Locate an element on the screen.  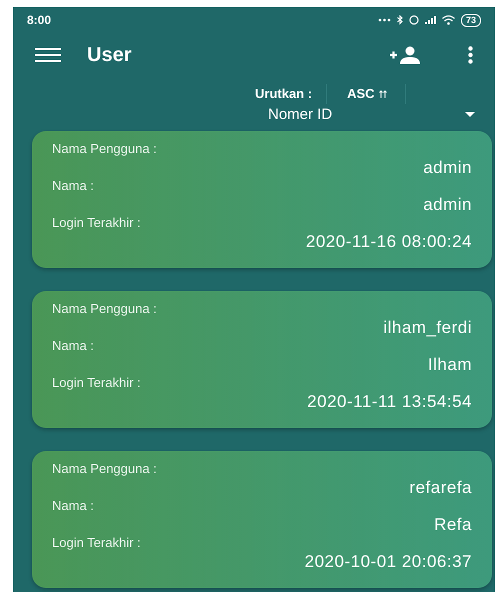
sort-field-dropdown: Nomer ID is located at coordinates (371, 115).